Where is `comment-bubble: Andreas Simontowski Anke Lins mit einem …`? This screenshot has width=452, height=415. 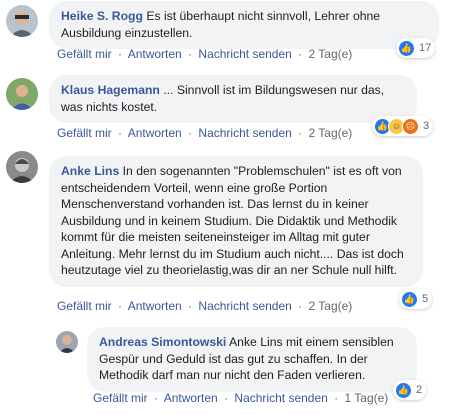 comment-bubble: Andreas Simontowski Anke Lins mit einem … is located at coordinates (252, 359).